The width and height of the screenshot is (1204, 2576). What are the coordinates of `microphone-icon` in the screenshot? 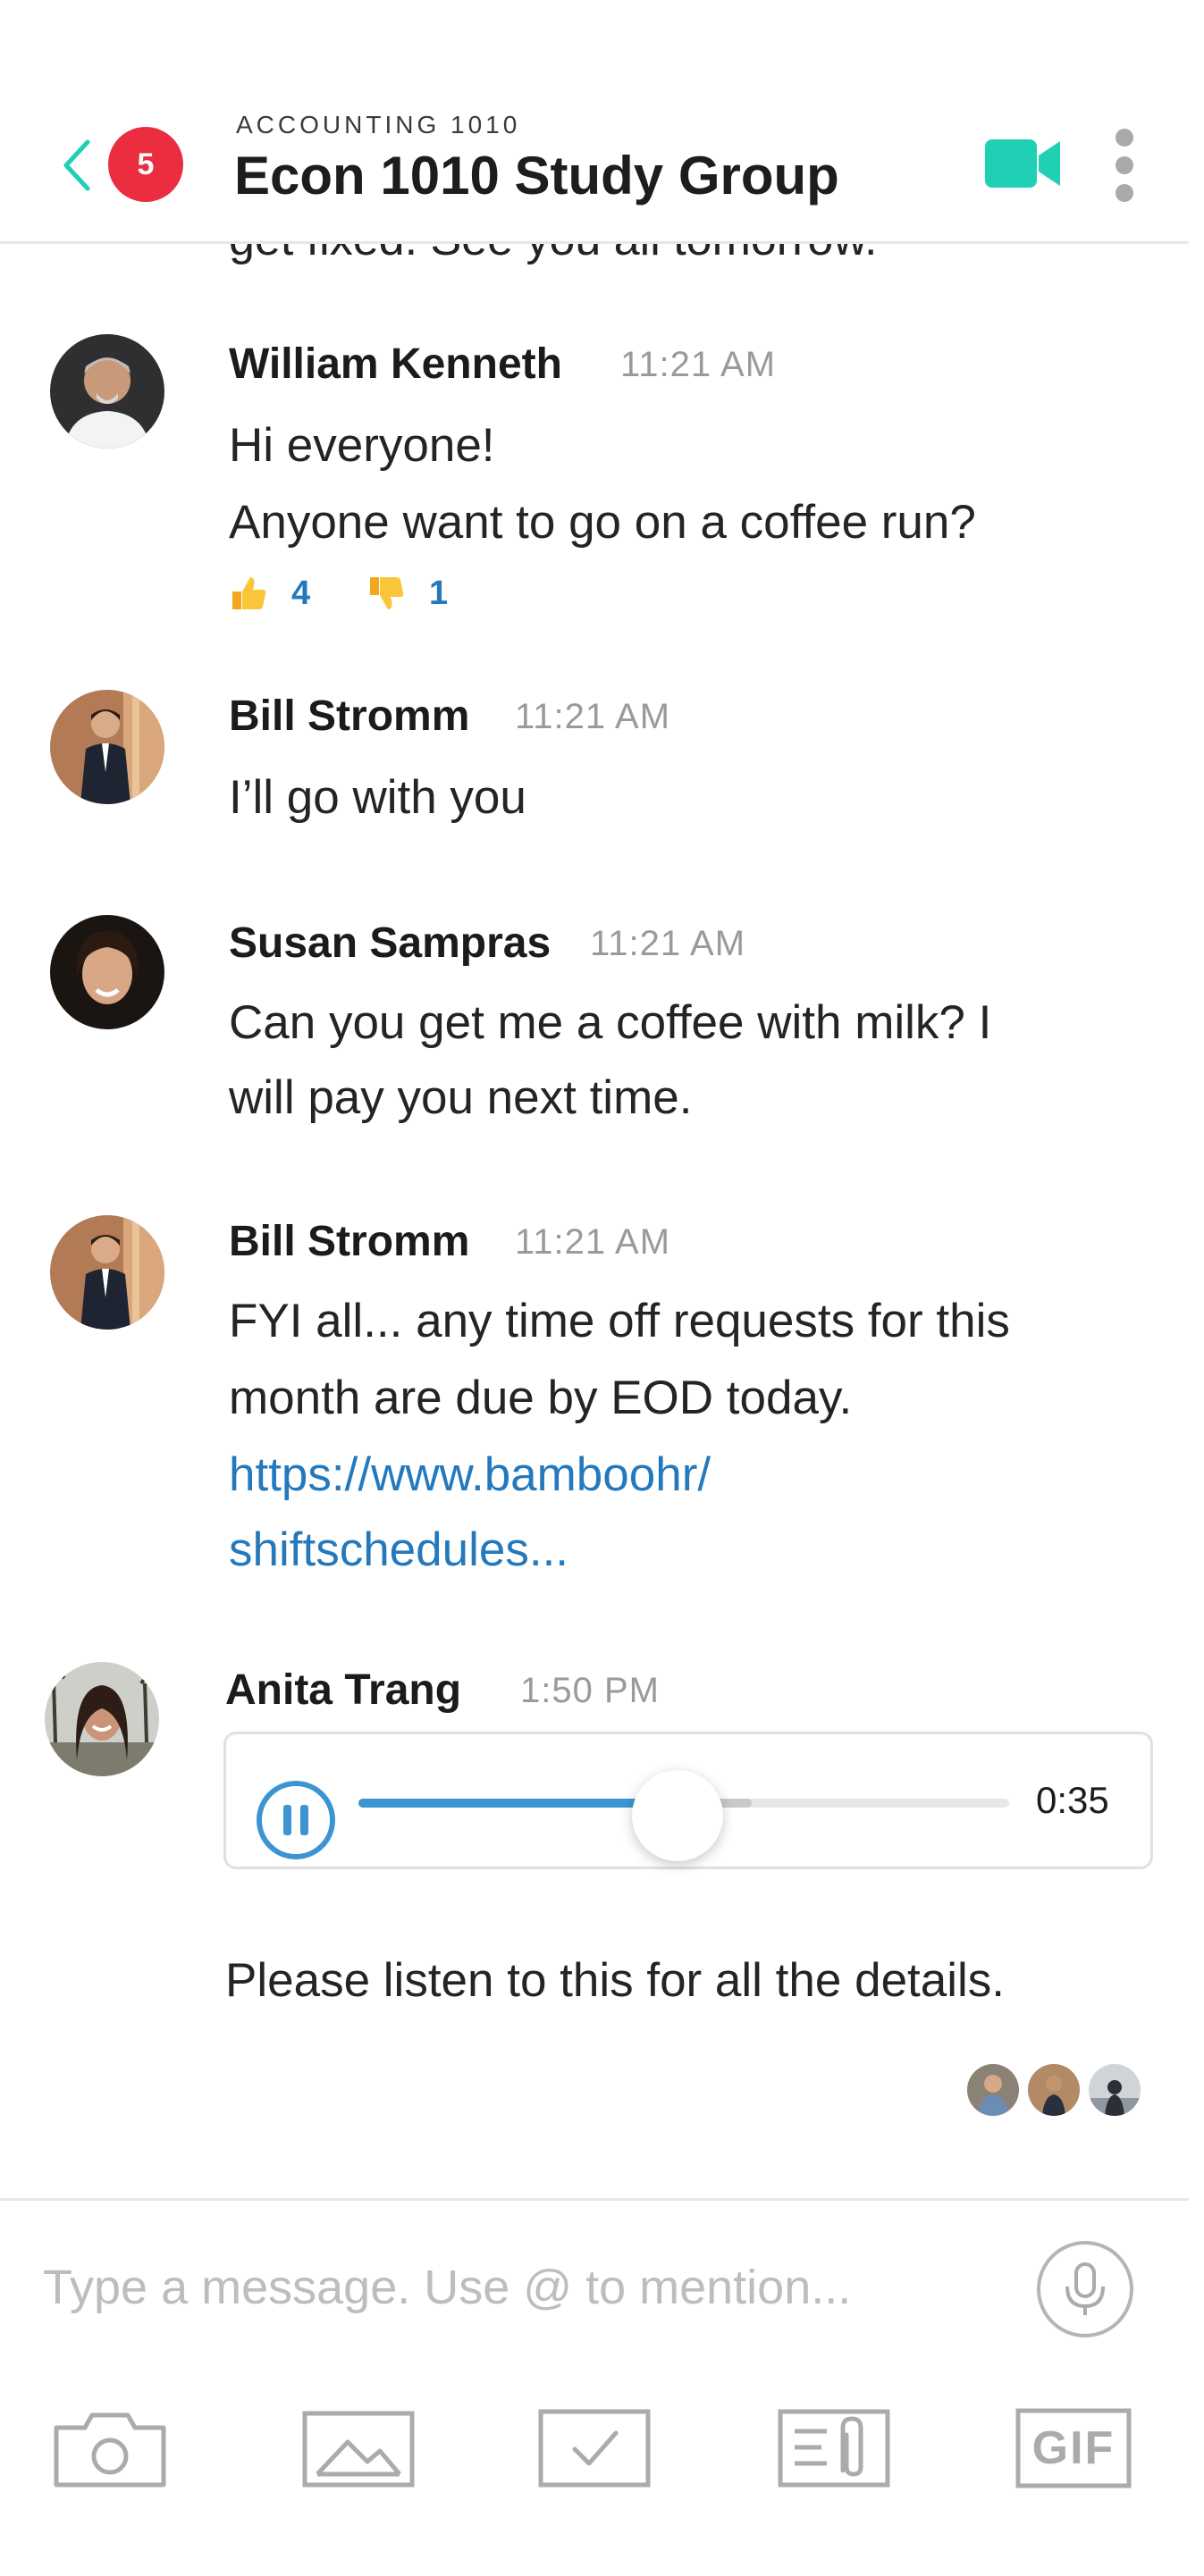 It's located at (1085, 2288).